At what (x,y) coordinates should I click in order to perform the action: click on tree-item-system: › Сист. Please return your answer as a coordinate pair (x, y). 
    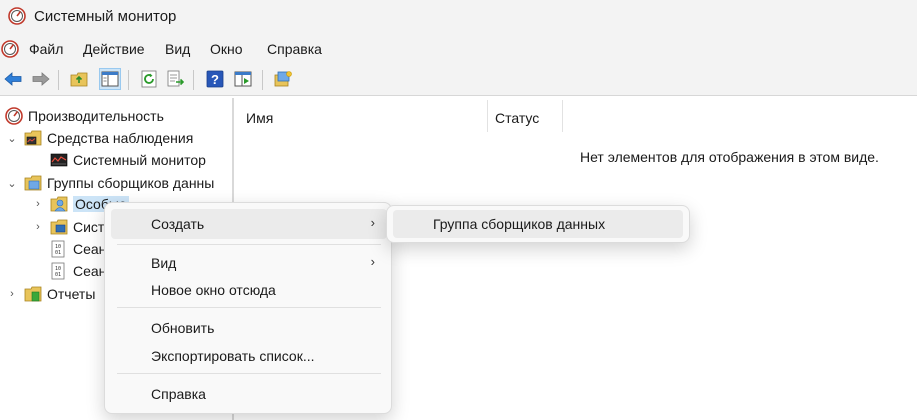
    Looking at the image, I should click on (68, 227).